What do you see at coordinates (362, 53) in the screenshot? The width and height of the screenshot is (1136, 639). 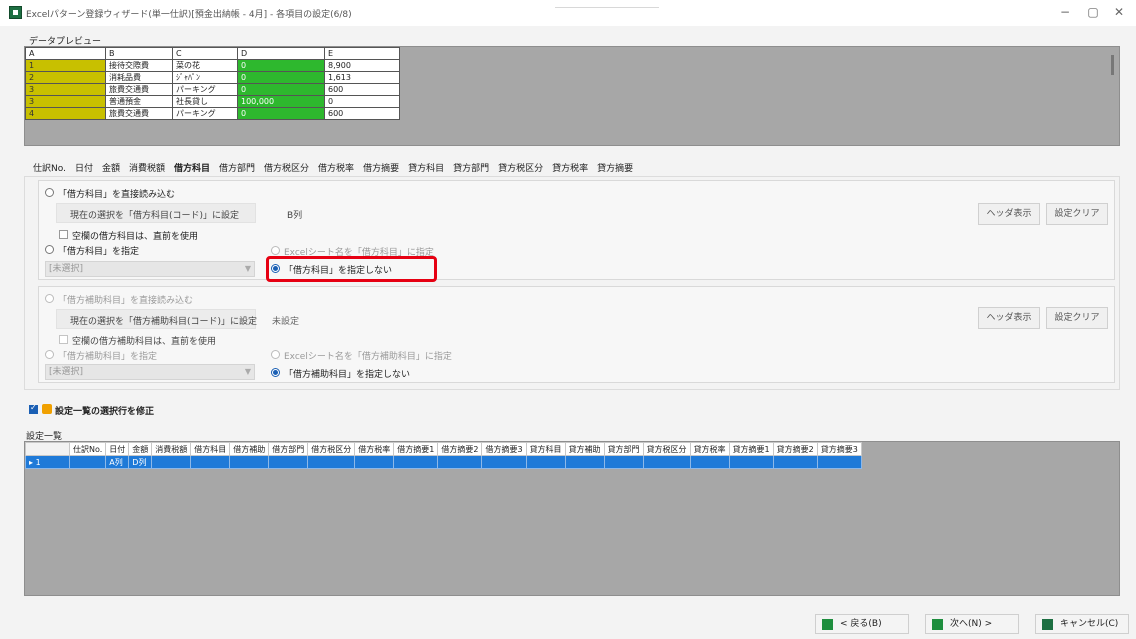 I see `preview-col-header: E` at bounding box center [362, 53].